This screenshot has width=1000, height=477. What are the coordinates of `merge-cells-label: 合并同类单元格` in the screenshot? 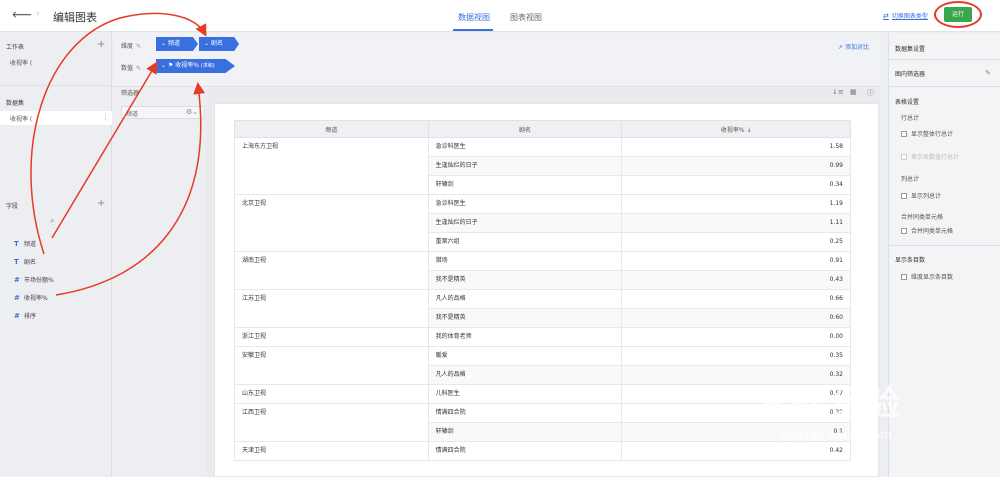 It's located at (922, 217).